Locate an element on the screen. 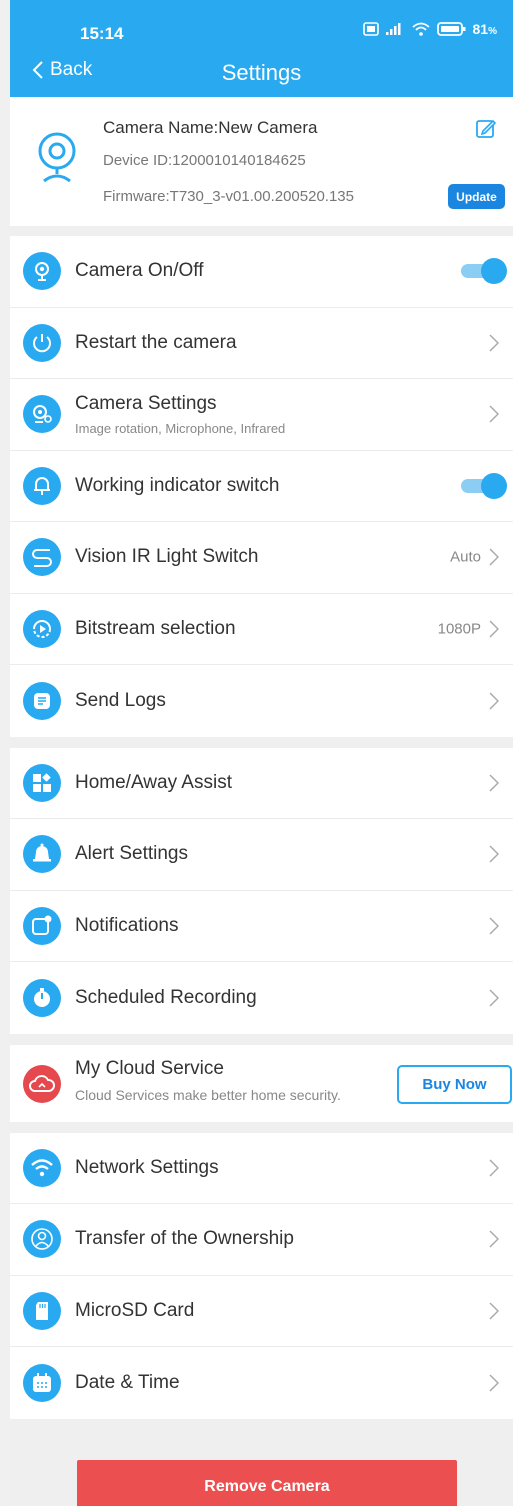  camera-onoff-row: Camera On/Off is located at coordinates (261, 272).